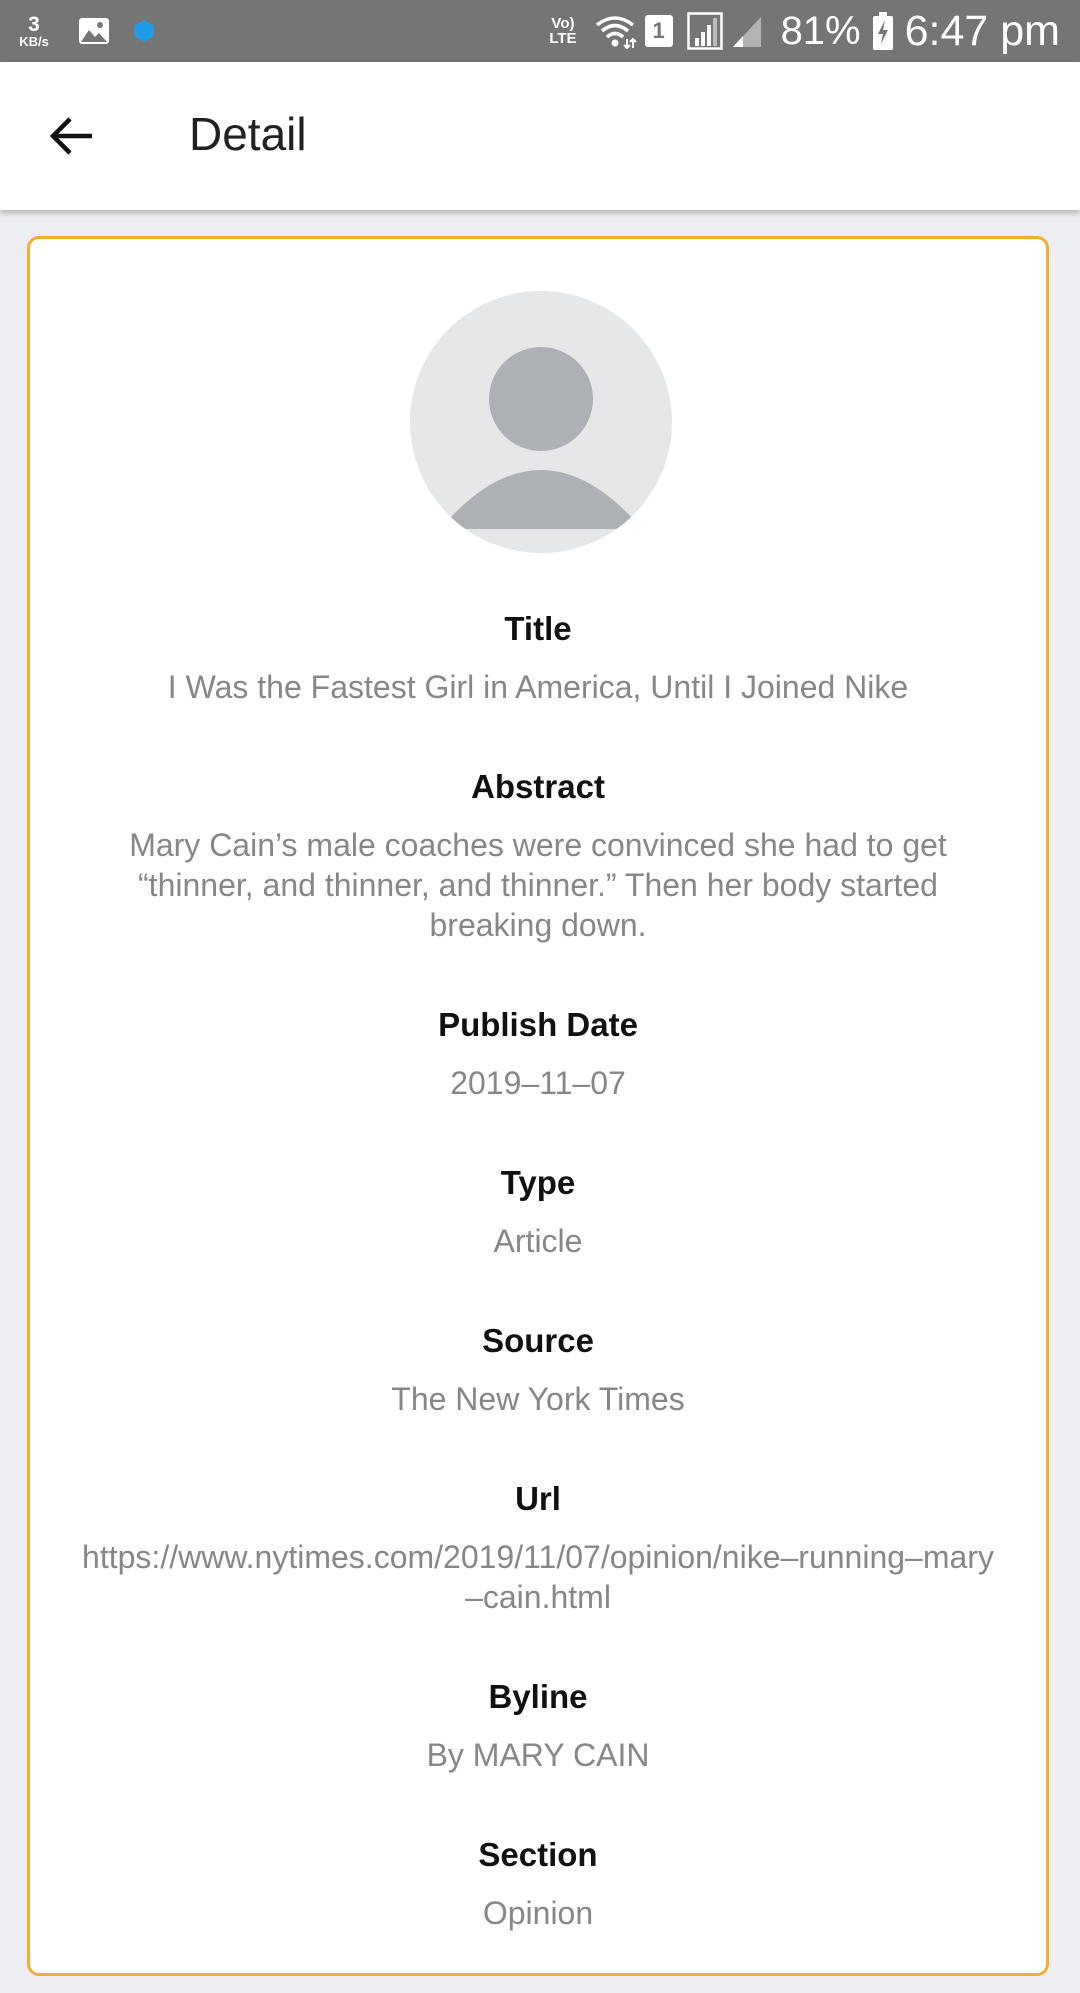  Describe the element at coordinates (538, 1083) in the screenshot. I see `field-value: 2019–11–07` at that location.